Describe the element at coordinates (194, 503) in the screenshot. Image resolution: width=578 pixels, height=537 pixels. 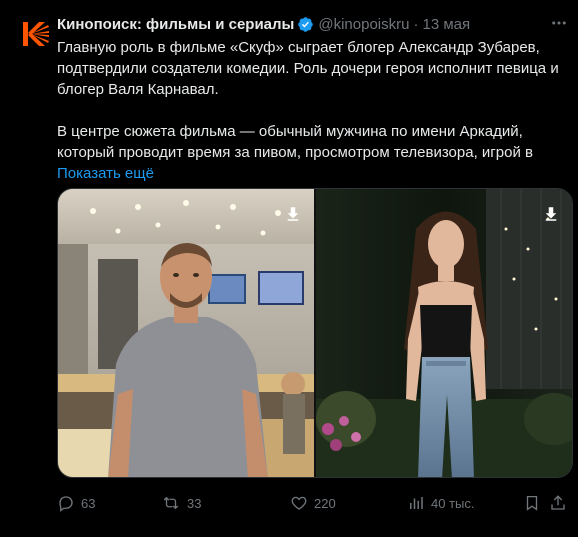
I see `repost-count: 33` at that location.